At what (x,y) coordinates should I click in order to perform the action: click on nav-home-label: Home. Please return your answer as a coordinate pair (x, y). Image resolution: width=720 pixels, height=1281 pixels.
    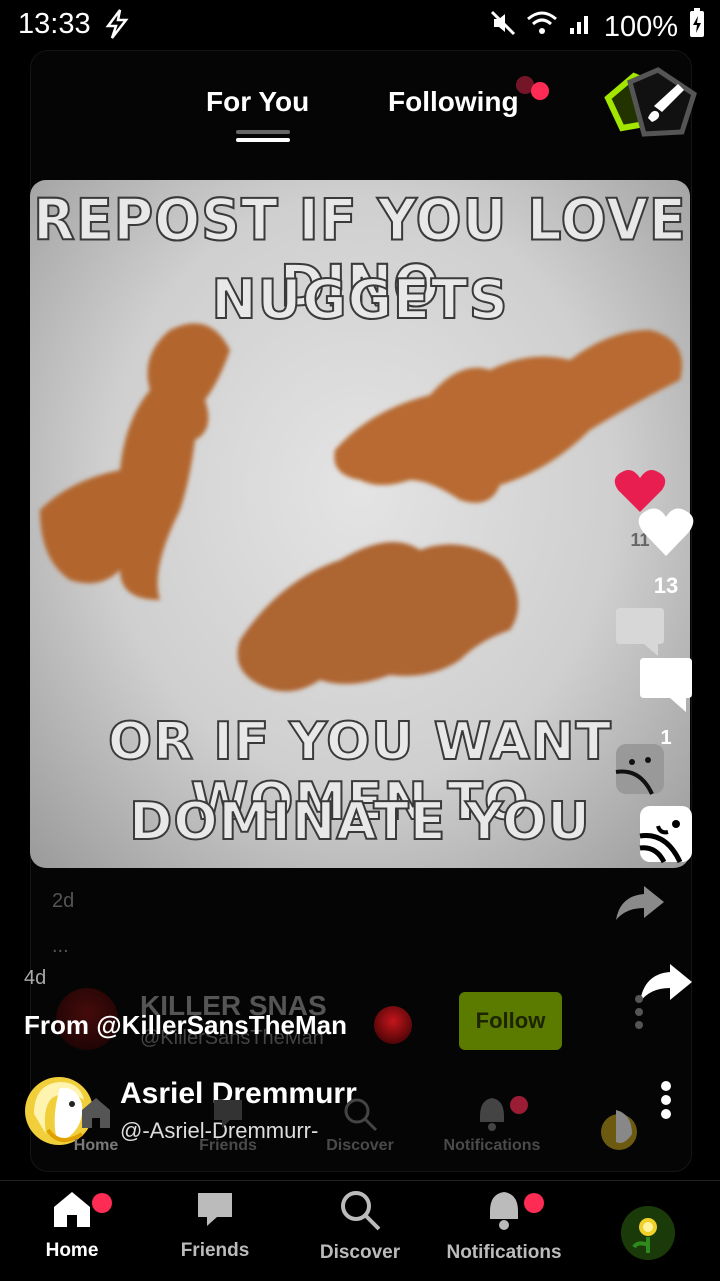
    Looking at the image, I should click on (72, 1250).